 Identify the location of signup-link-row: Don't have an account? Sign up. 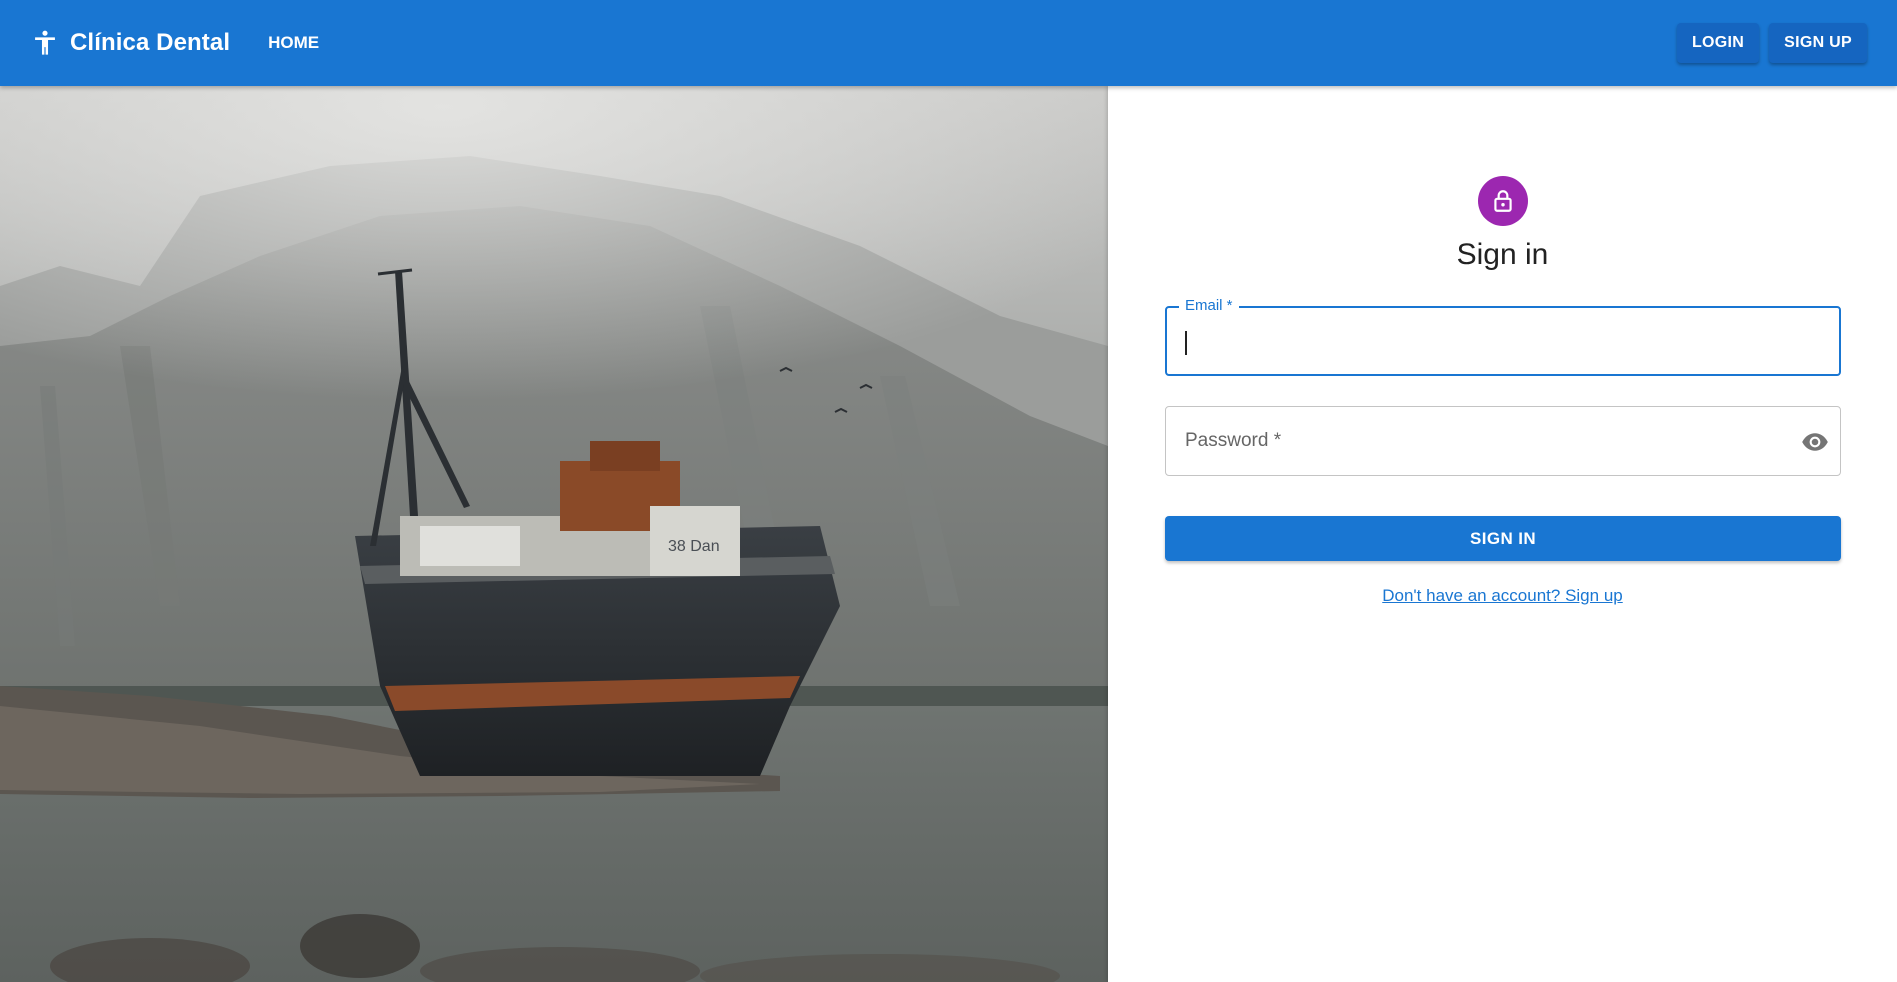
(1502, 596).